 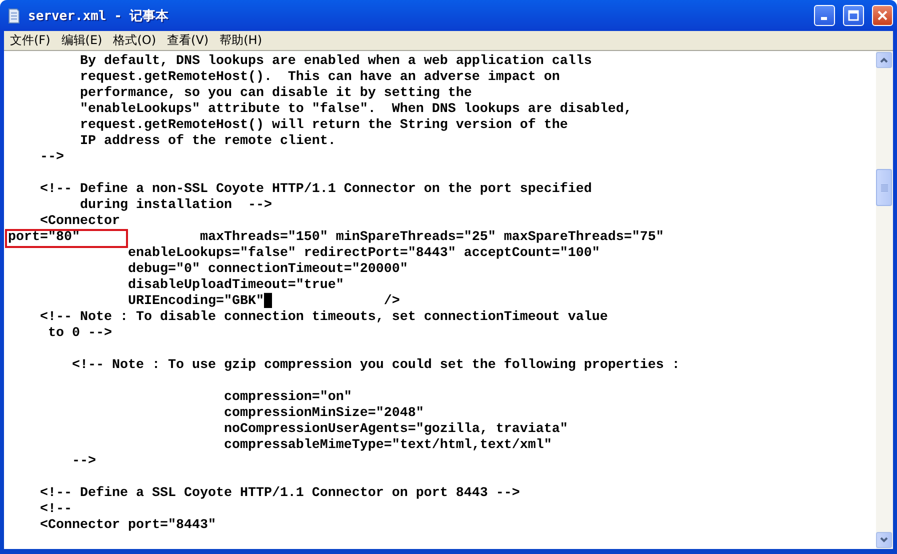 I want to click on code-line: enableLookups="false" redirectPort="8443" acceptCount="100", so click(x=363, y=253).